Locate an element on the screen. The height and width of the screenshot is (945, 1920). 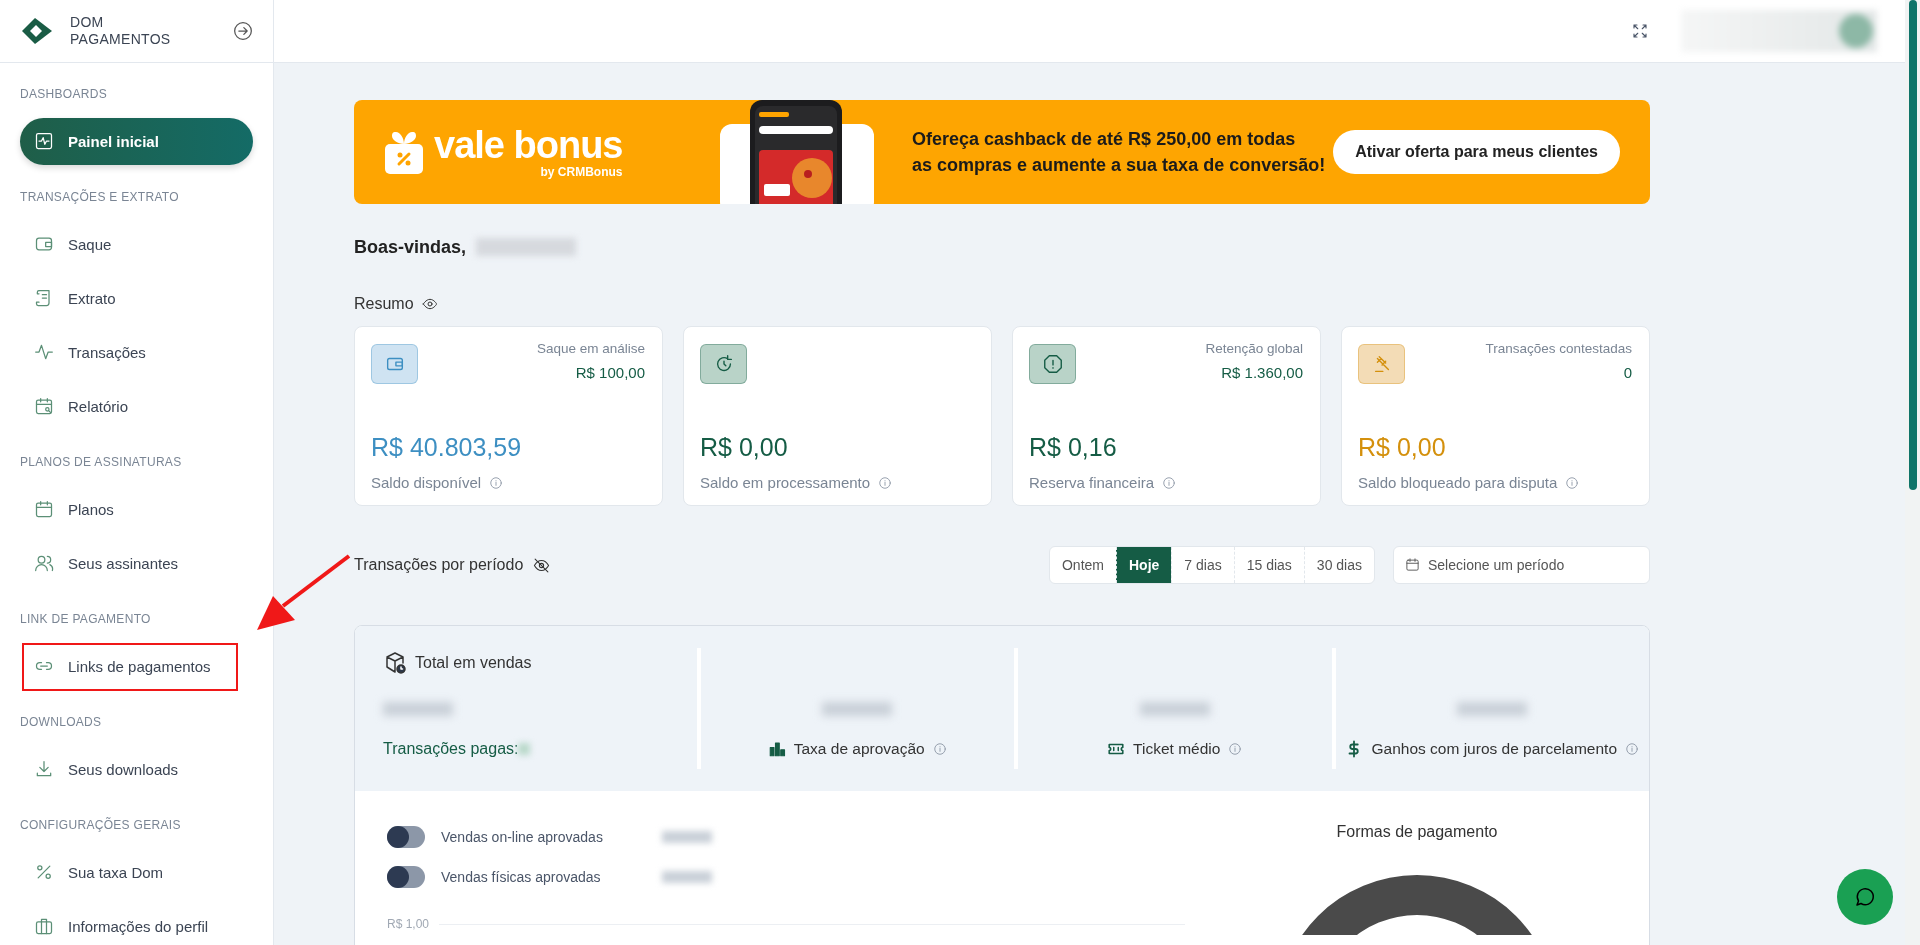
bar-chart-icon is located at coordinates (776, 749).